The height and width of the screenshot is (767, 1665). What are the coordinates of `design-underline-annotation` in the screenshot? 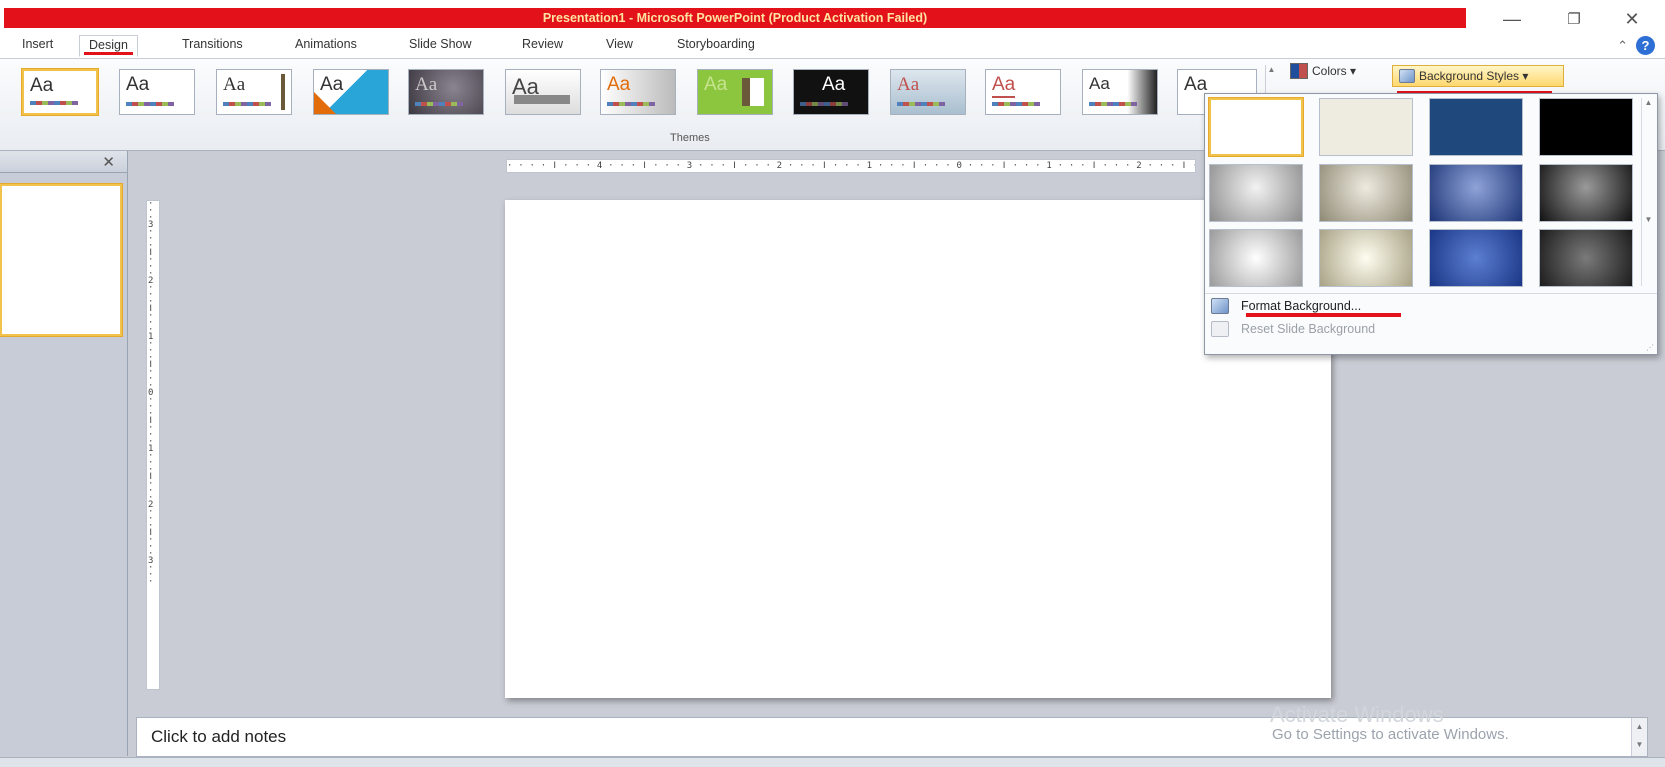 It's located at (108, 53).